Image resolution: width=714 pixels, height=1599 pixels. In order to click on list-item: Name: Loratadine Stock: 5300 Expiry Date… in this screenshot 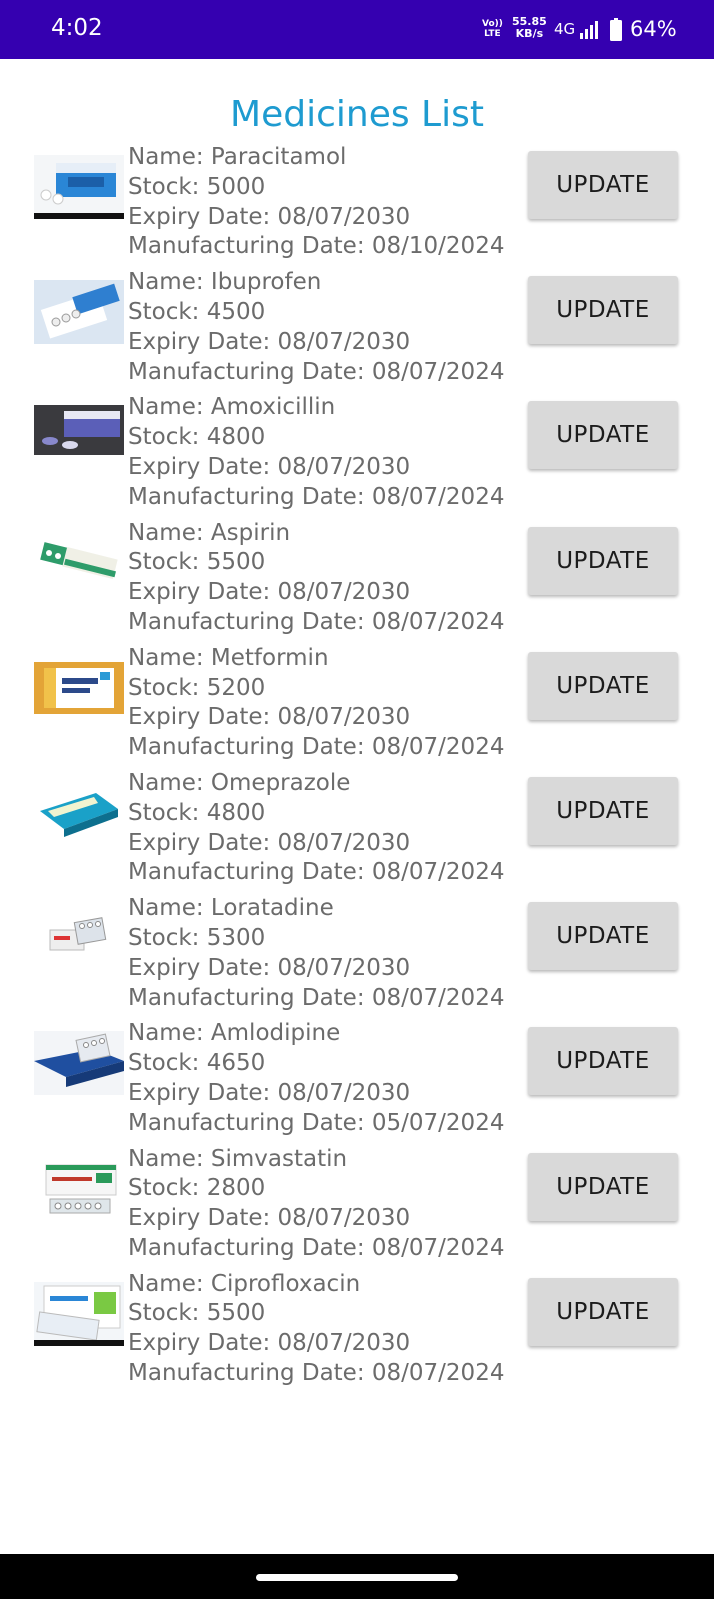, I will do `click(357, 956)`.